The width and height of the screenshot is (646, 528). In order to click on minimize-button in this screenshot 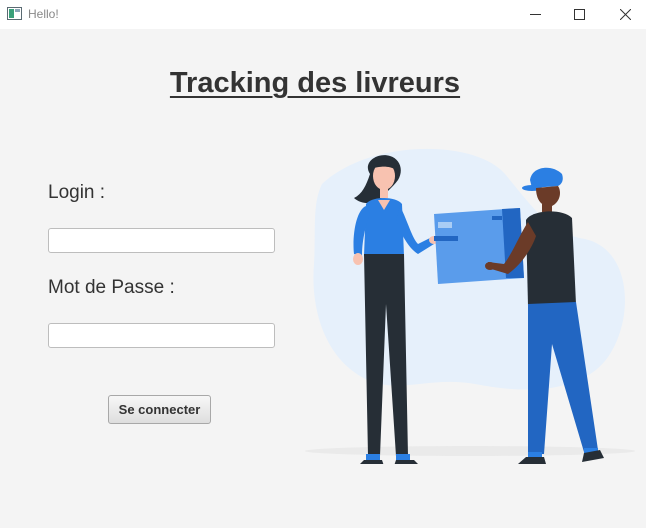, I will do `click(535, 14)`.